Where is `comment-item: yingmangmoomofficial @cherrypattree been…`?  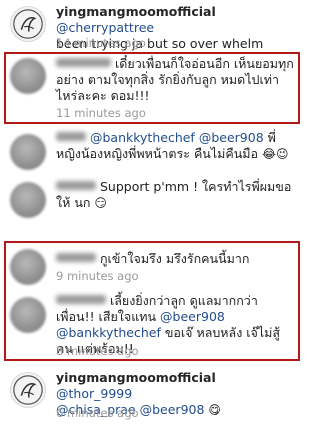
comment-item: yingmangmoomofficial @cherrypattree been… is located at coordinates (152, 26).